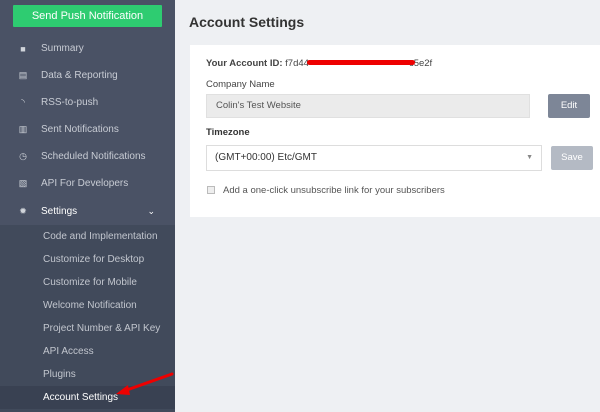  What do you see at coordinates (572, 158) in the screenshot?
I see `save-button: Save` at bounding box center [572, 158].